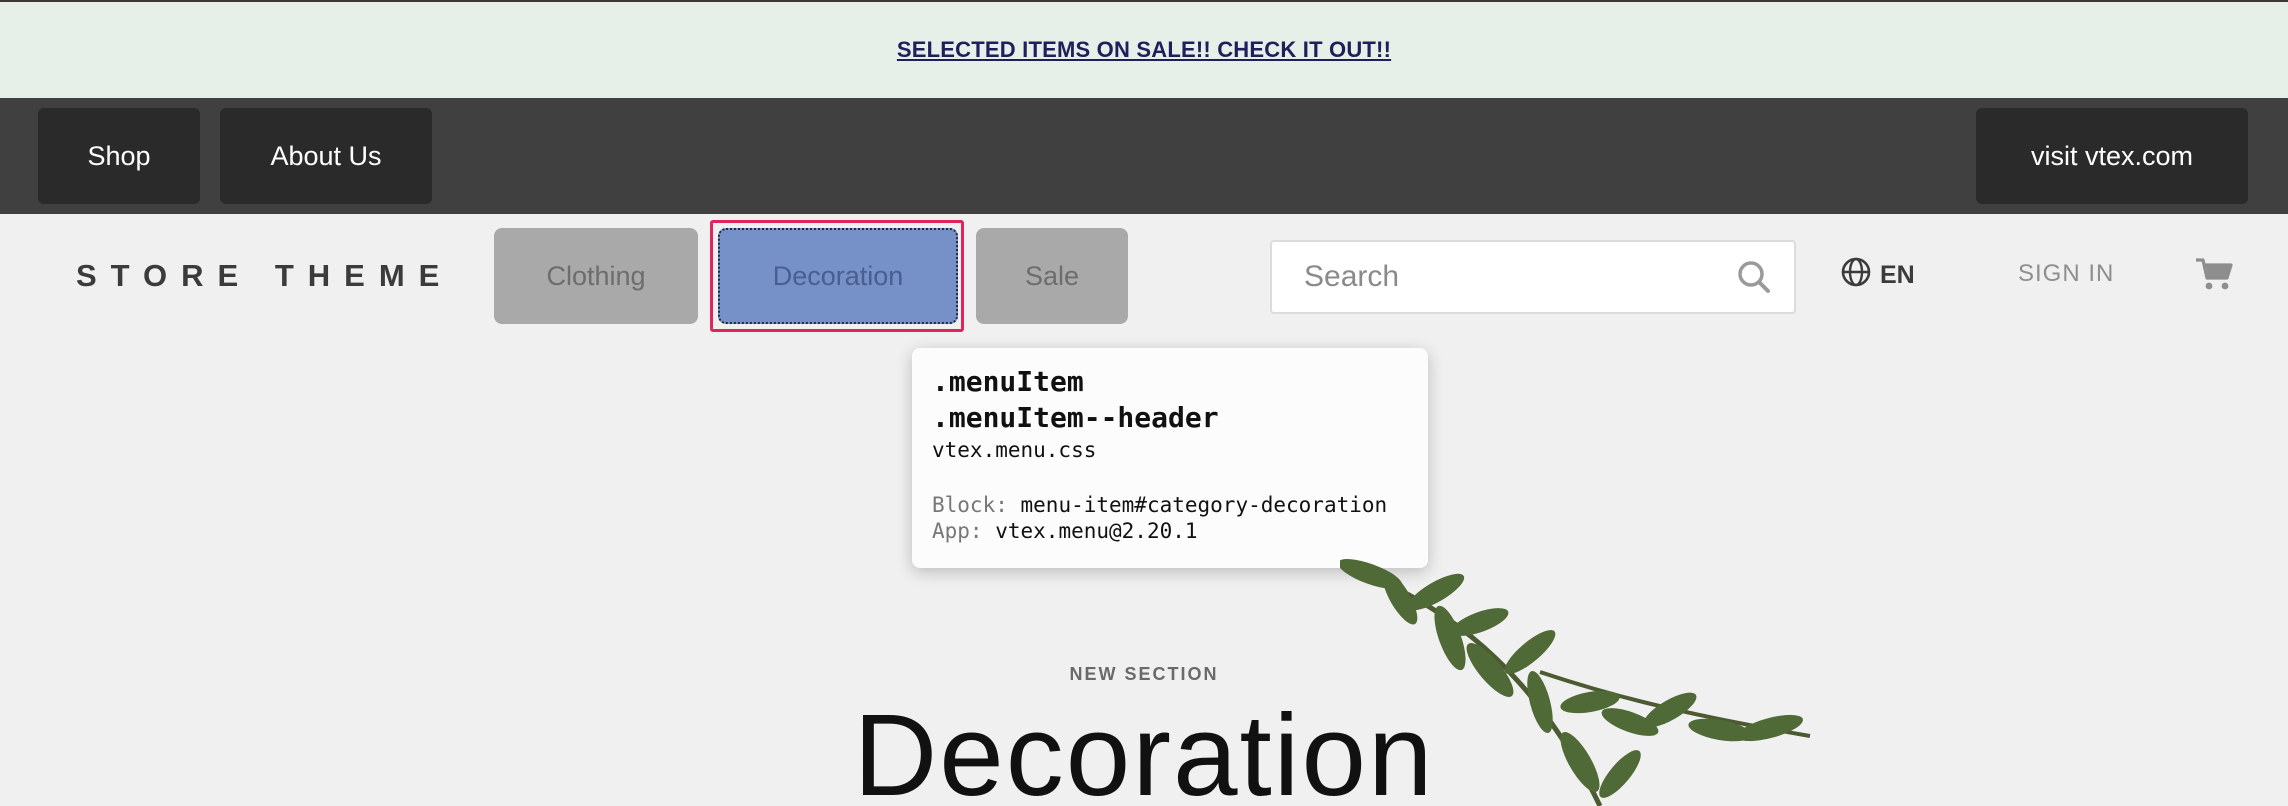 The height and width of the screenshot is (806, 2288). Describe the element at coordinates (1856, 275) in the screenshot. I see `globe-icon` at that location.